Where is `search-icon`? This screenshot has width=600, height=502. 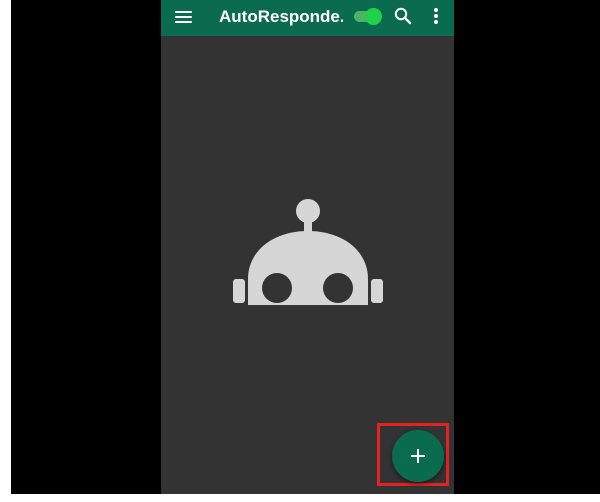 search-icon is located at coordinates (403, 16).